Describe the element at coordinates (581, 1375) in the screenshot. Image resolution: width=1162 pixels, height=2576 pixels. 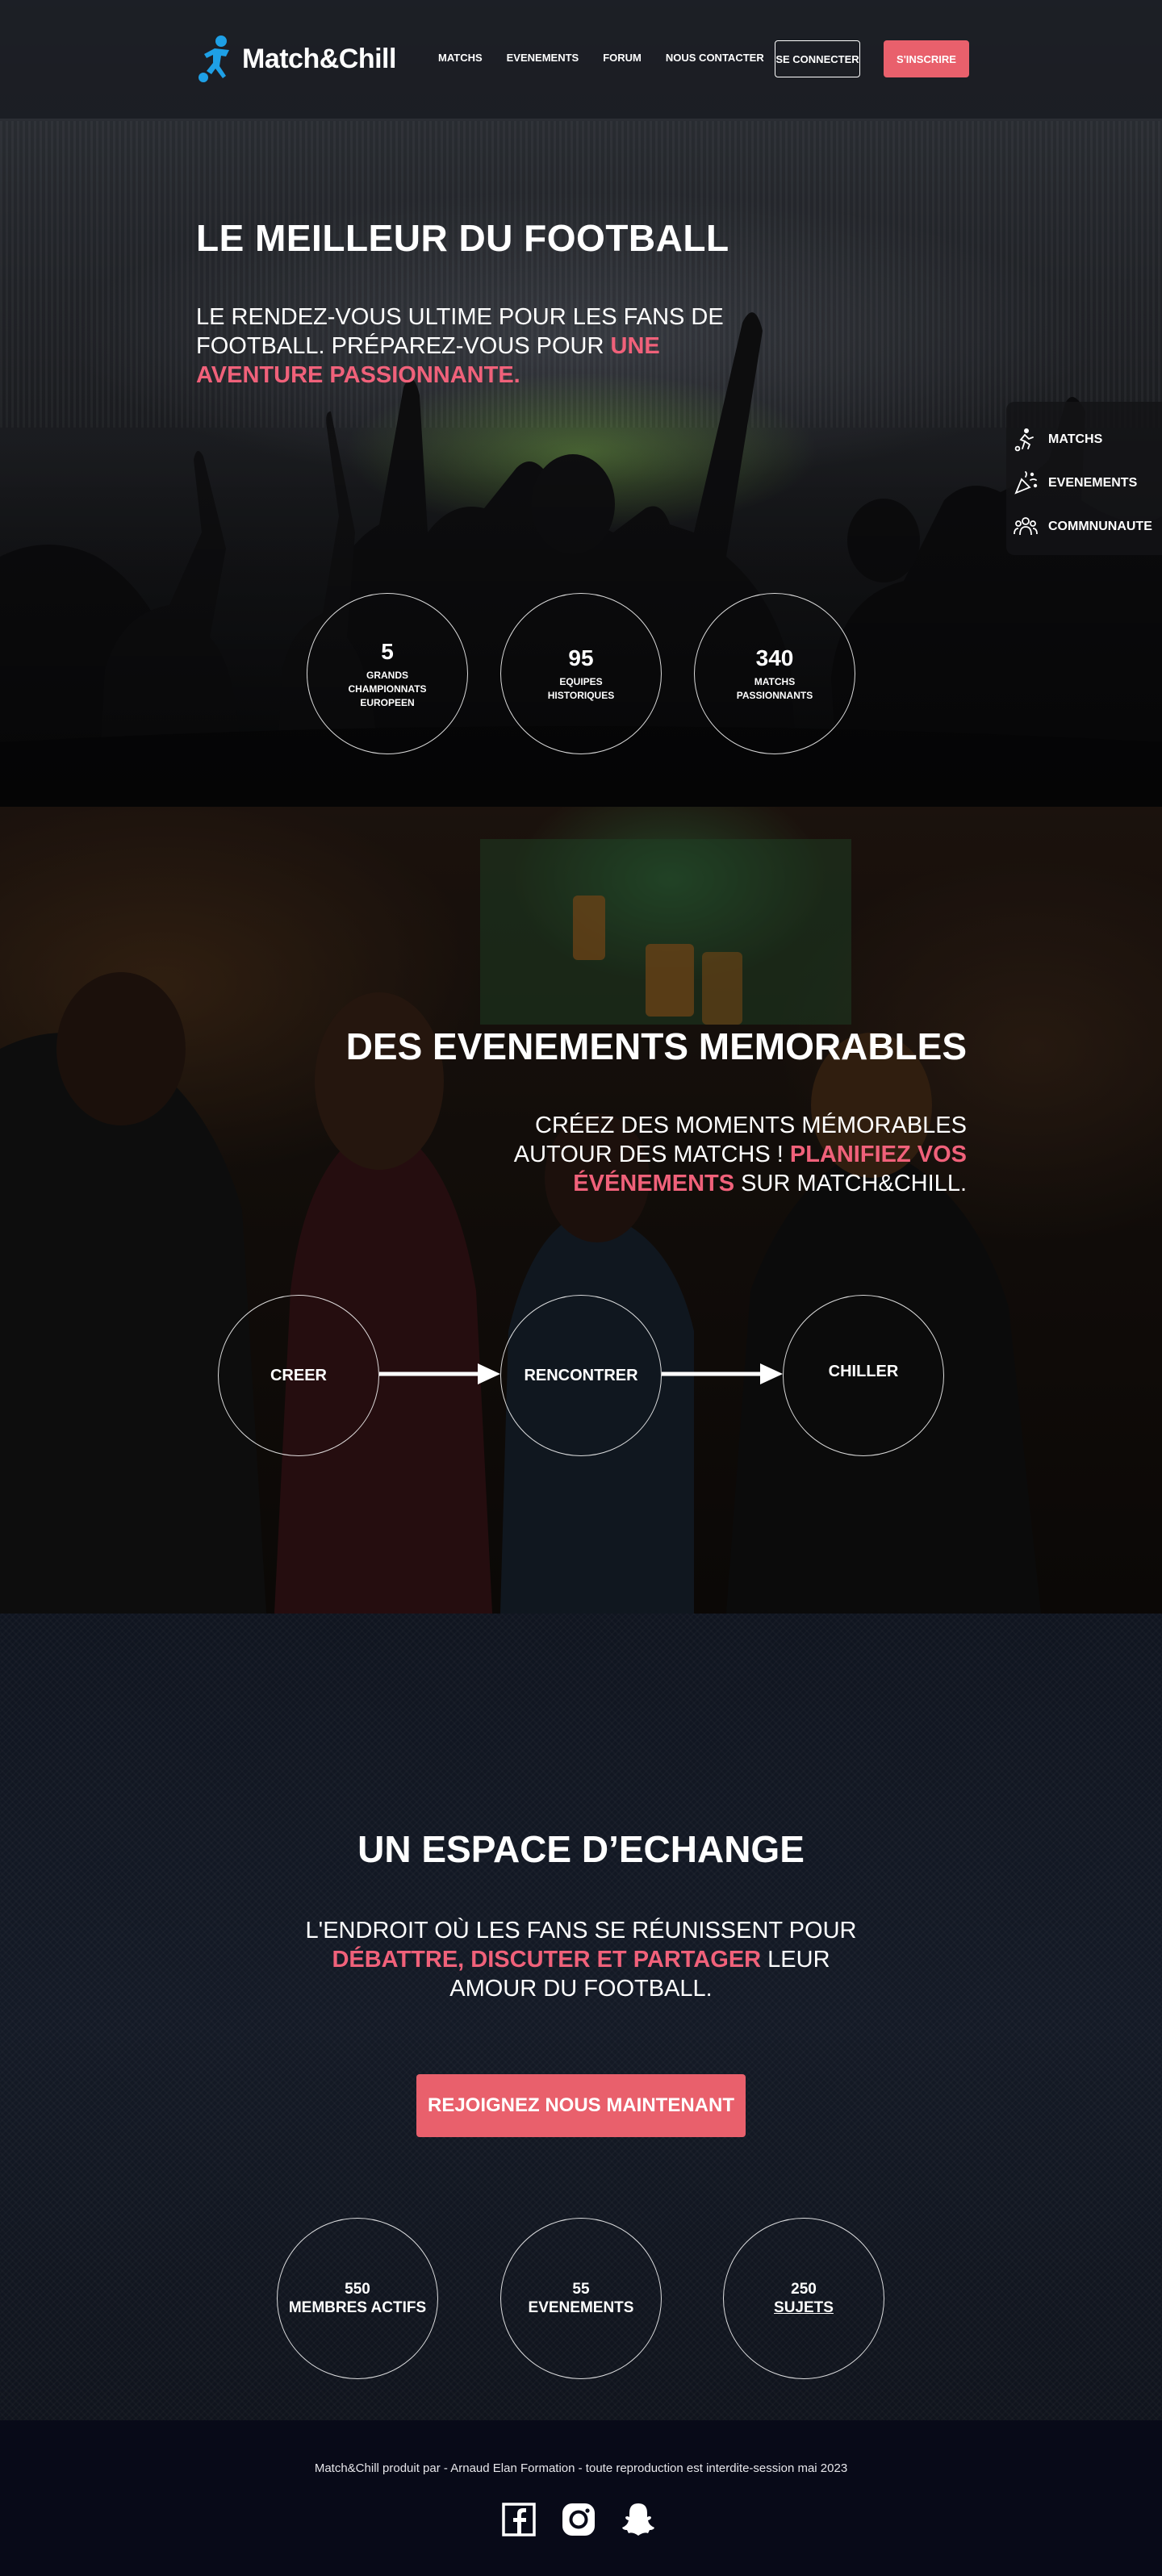
I see `step-rencontrer: RENCONTRER` at that location.